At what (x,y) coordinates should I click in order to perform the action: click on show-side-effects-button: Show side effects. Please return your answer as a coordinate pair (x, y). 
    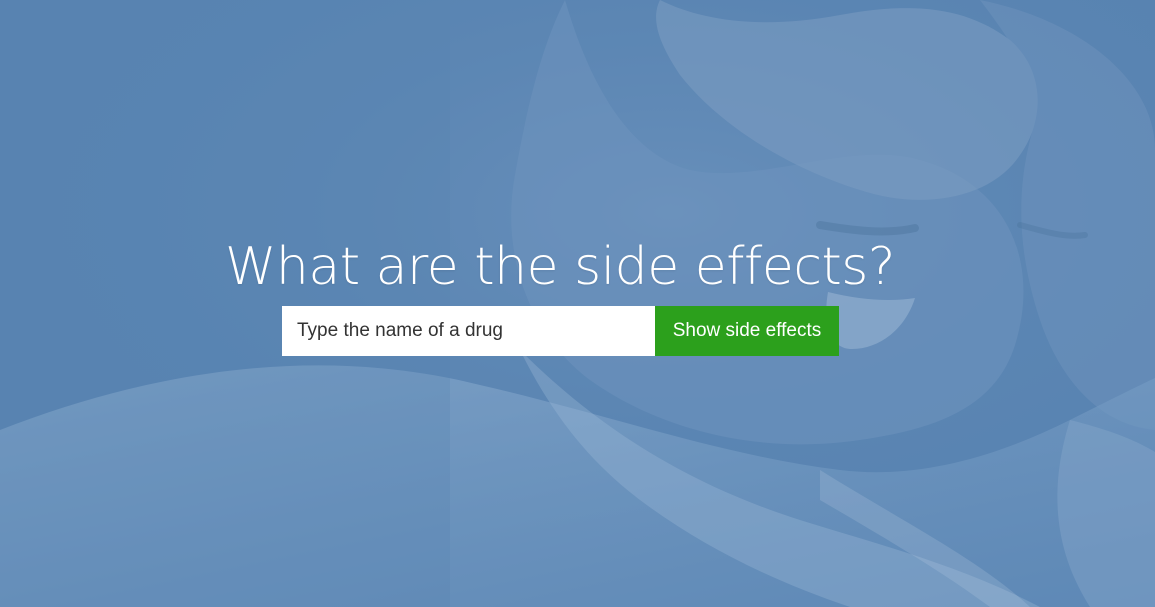
    Looking at the image, I should click on (747, 331).